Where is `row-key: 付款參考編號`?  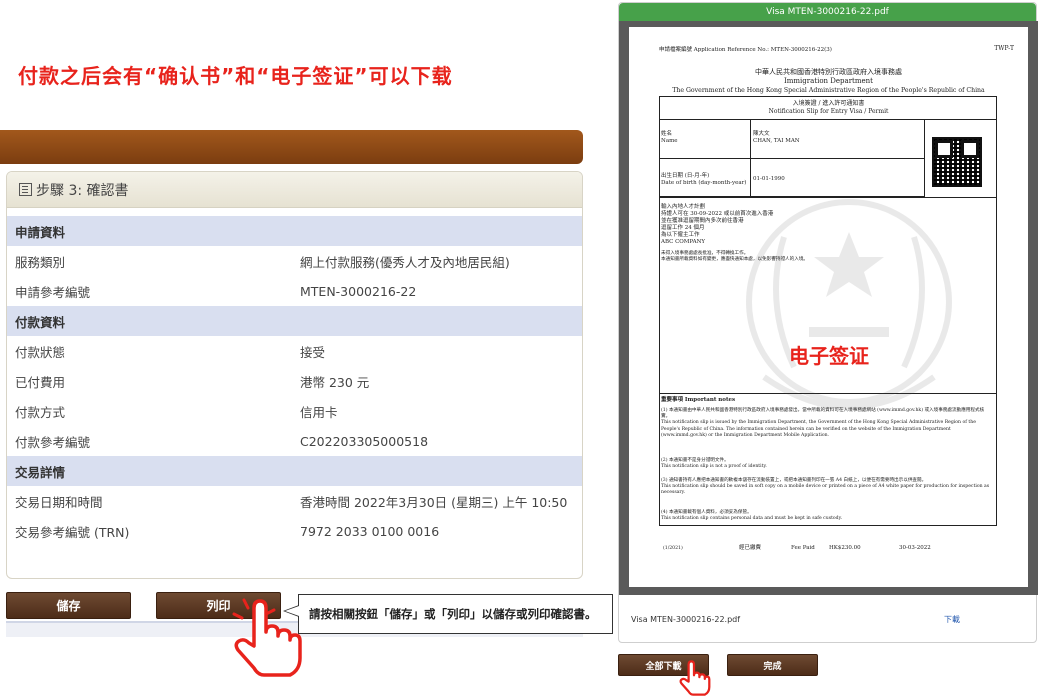
row-key: 付款參考編號 is located at coordinates (53, 442).